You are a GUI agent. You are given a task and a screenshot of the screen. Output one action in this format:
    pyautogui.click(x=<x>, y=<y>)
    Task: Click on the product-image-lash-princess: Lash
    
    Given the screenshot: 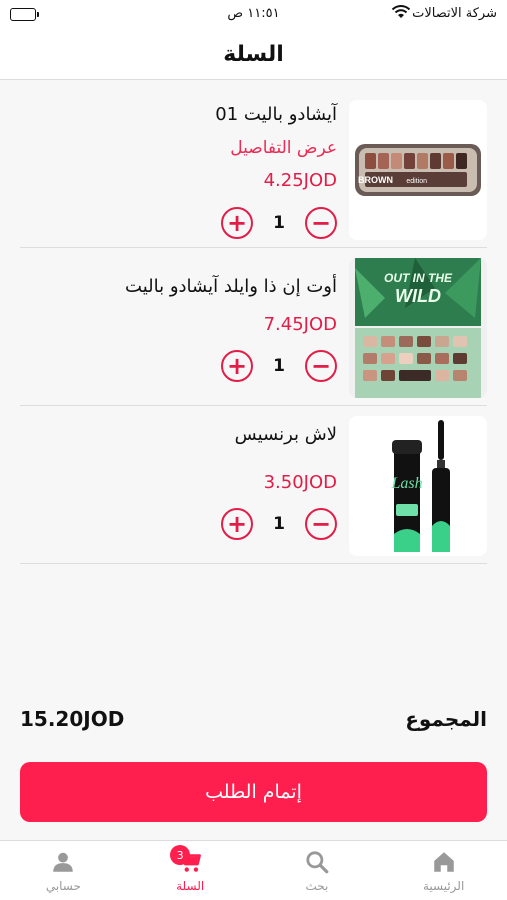 What is the action you would take?
    pyautogui.click(x=418, y=486)
    